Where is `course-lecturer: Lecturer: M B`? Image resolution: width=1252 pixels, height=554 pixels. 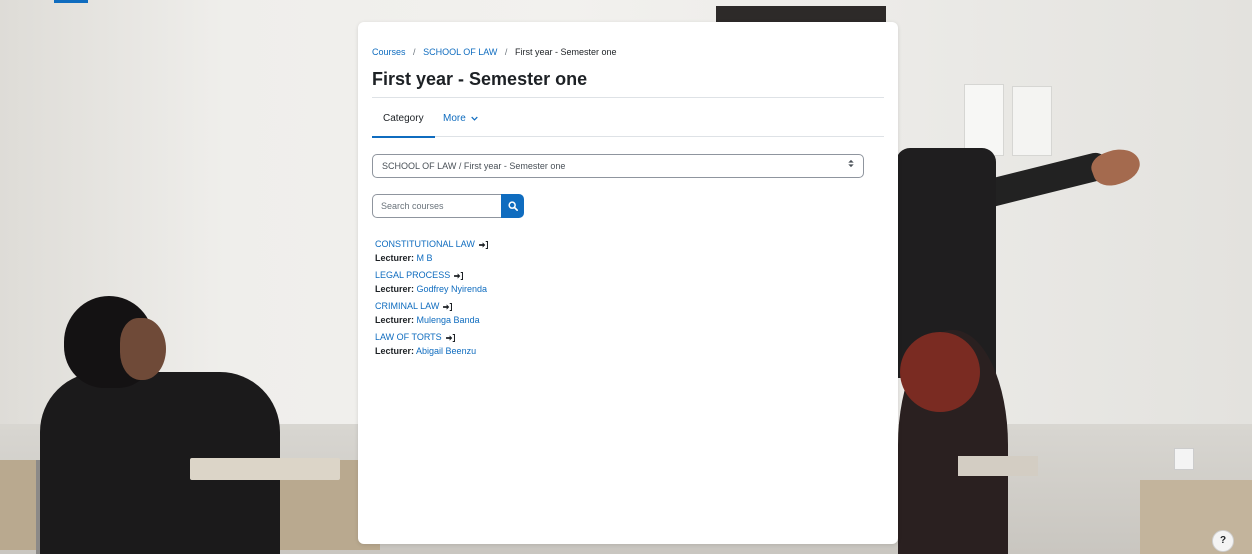
course-lecturer: Lecturer: M B is located at coordinates (575, 258).